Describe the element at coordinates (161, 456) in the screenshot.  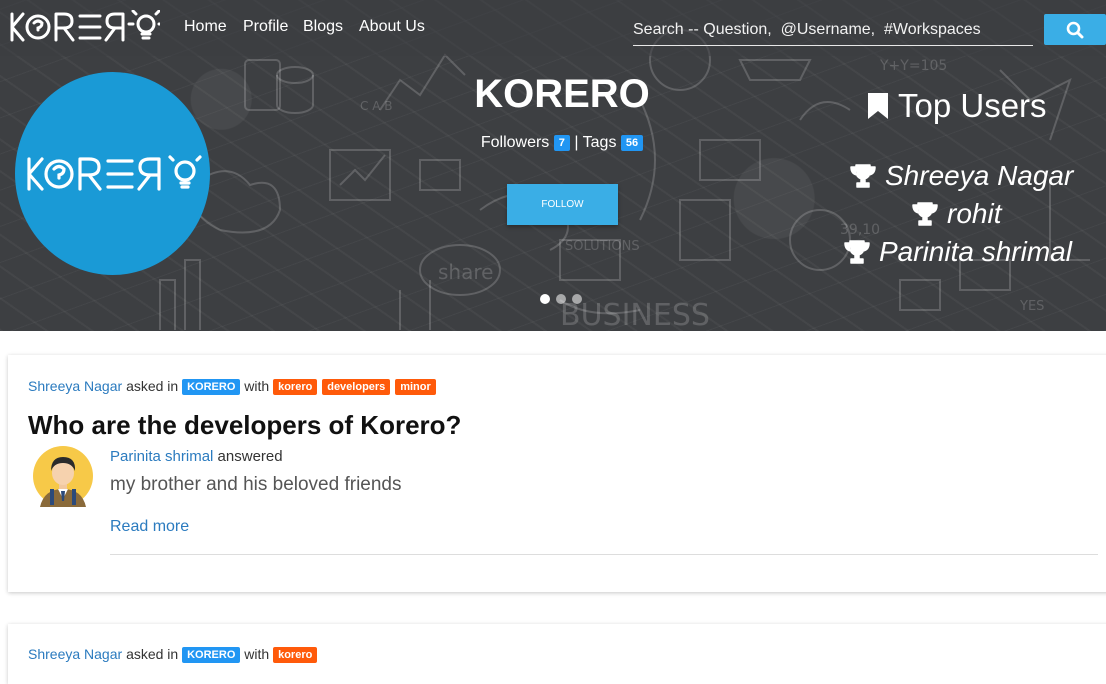
I see `answerer-link: Parinita shrimal` at that location.